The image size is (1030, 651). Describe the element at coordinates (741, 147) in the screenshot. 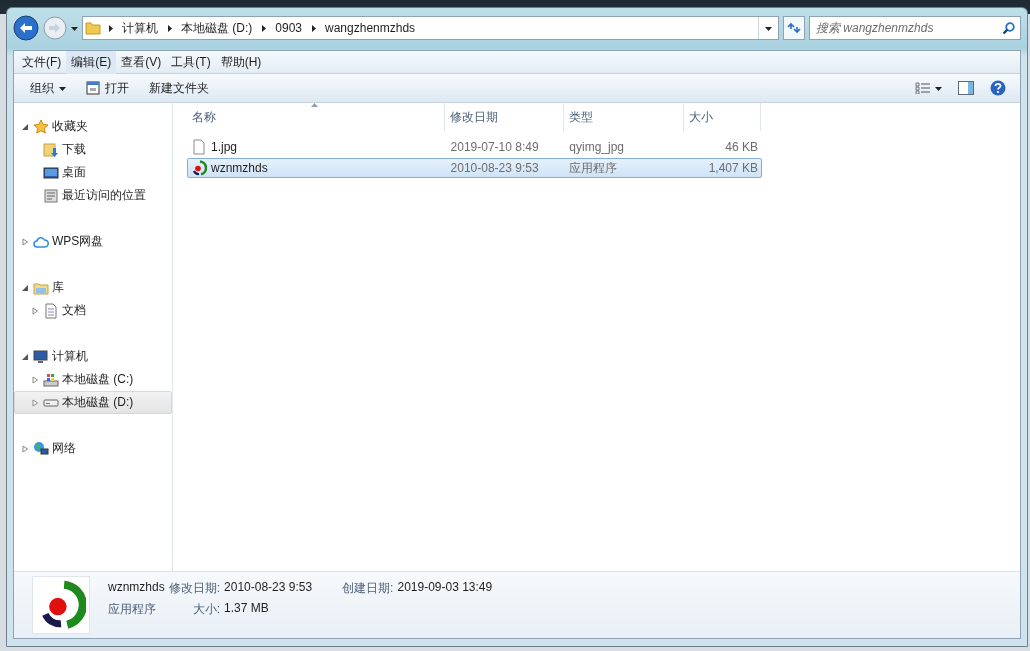

I see `size-cell-text: 46 KB` at that location.